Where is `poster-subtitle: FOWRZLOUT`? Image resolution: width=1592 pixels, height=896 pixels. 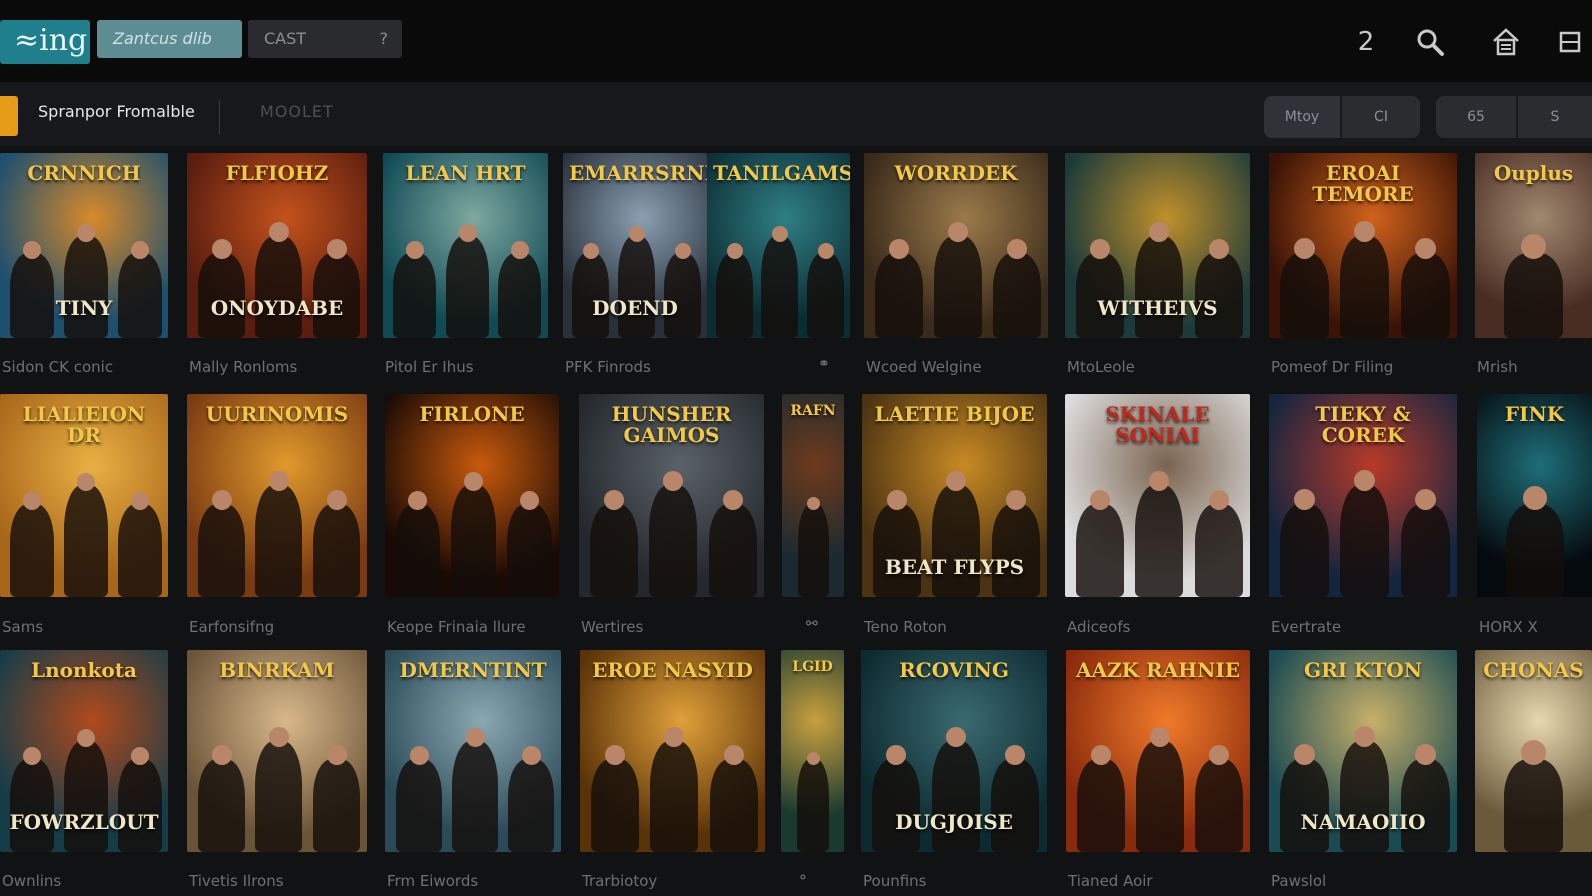 poster-subtitle: FOWRZLOUT is located at coordinates (84, 822).